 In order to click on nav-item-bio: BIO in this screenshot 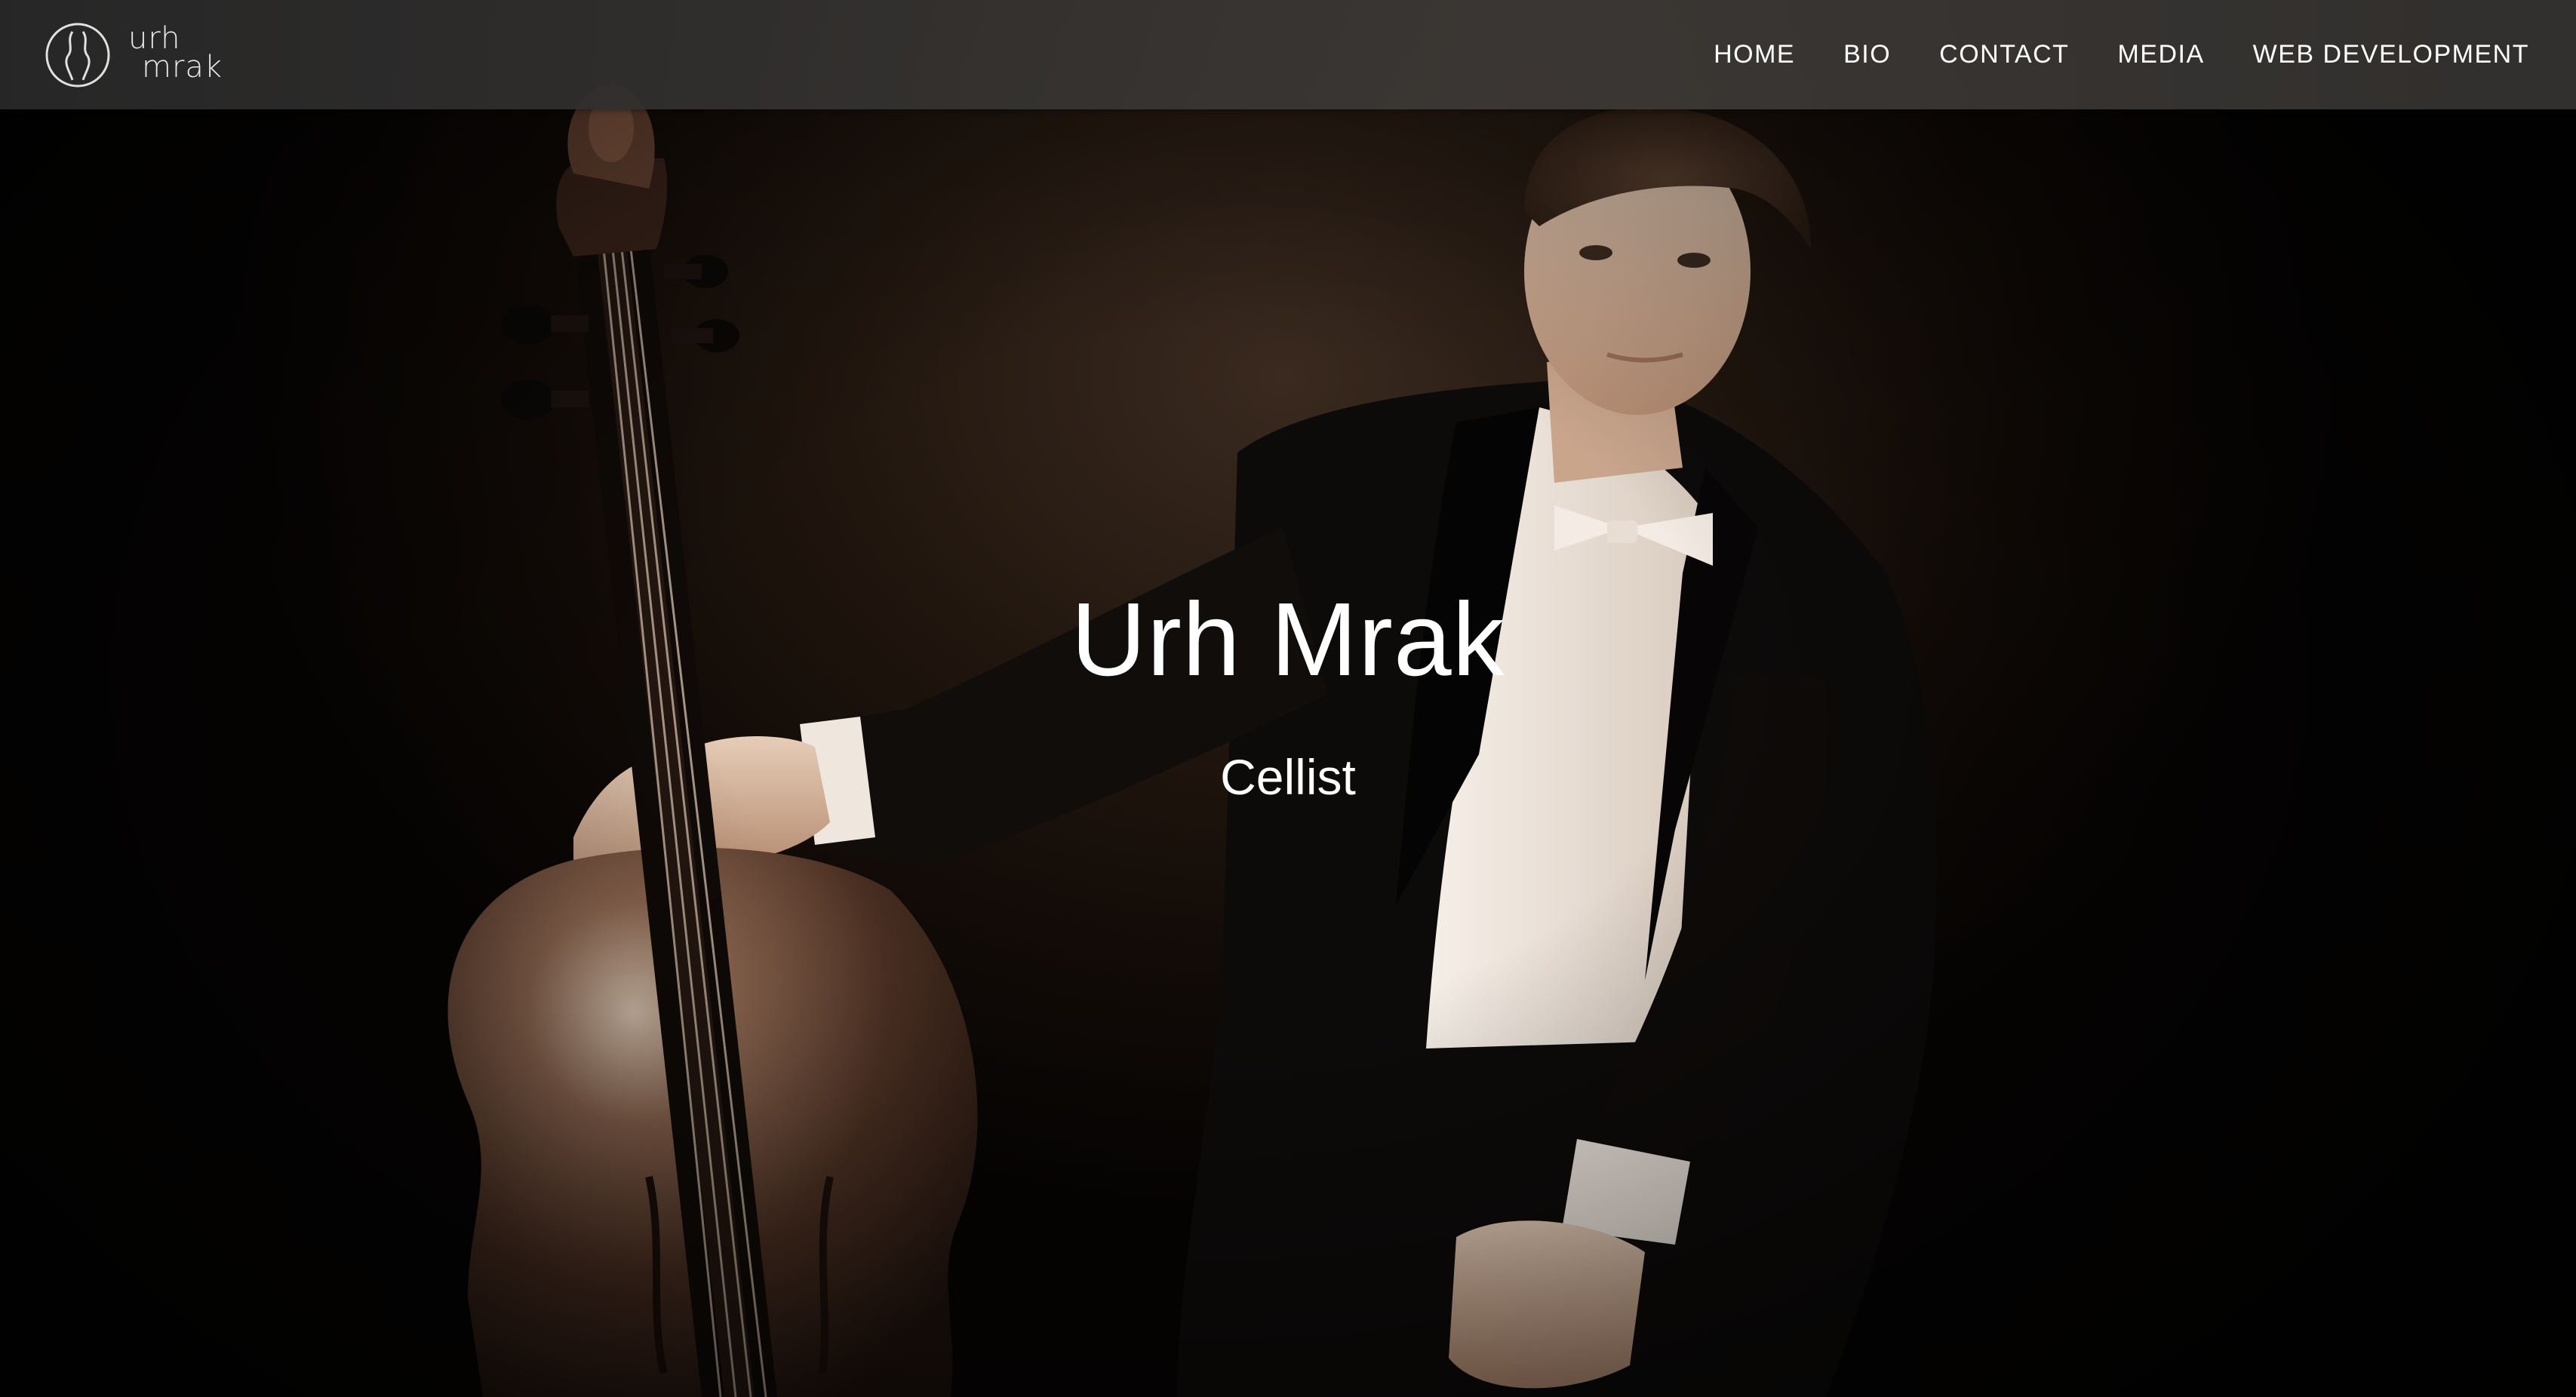, I will do `click(1867, 55)`.